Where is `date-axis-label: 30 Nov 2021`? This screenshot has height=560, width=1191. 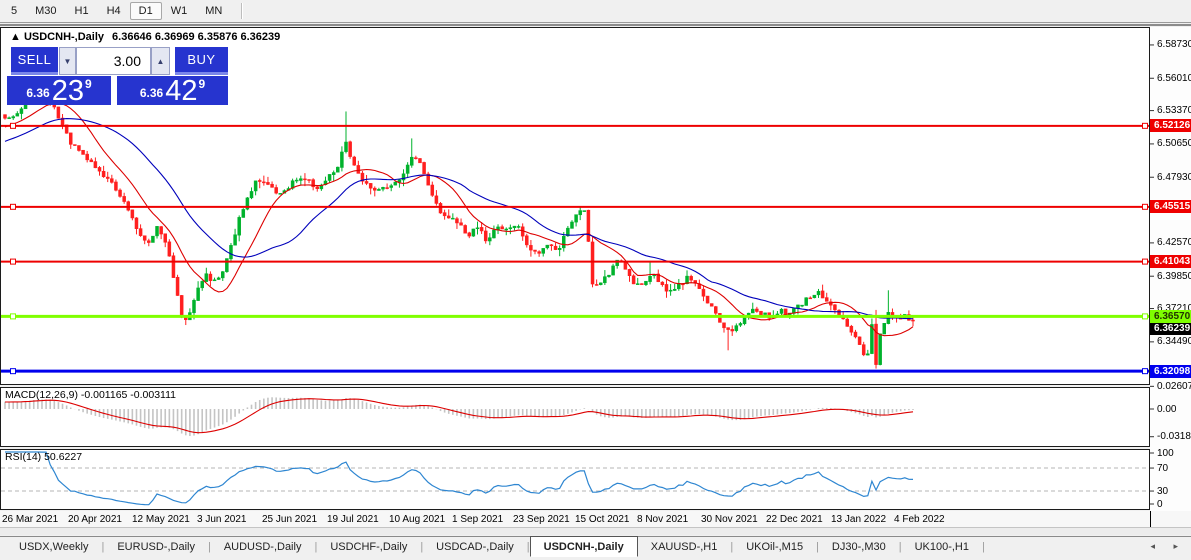
date-axis-label: 30 Nov 2021 is located at coordinates (729, 519).